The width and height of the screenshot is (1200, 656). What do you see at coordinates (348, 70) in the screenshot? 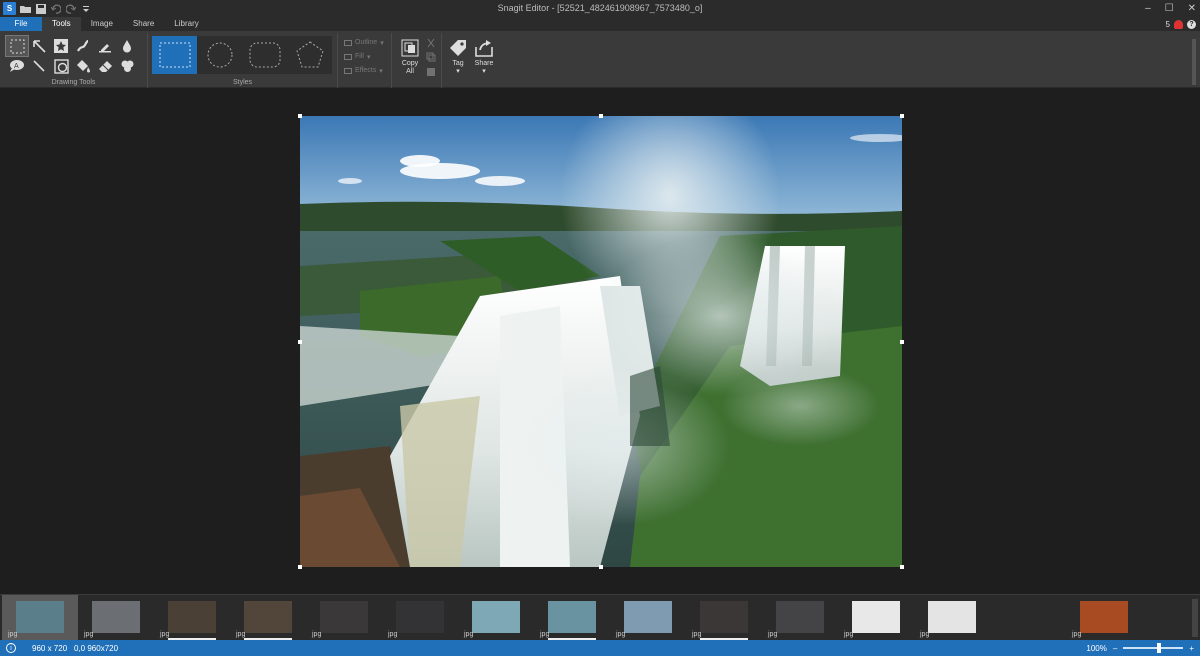
I see `effects-icon` at bounding box center [348, 70].